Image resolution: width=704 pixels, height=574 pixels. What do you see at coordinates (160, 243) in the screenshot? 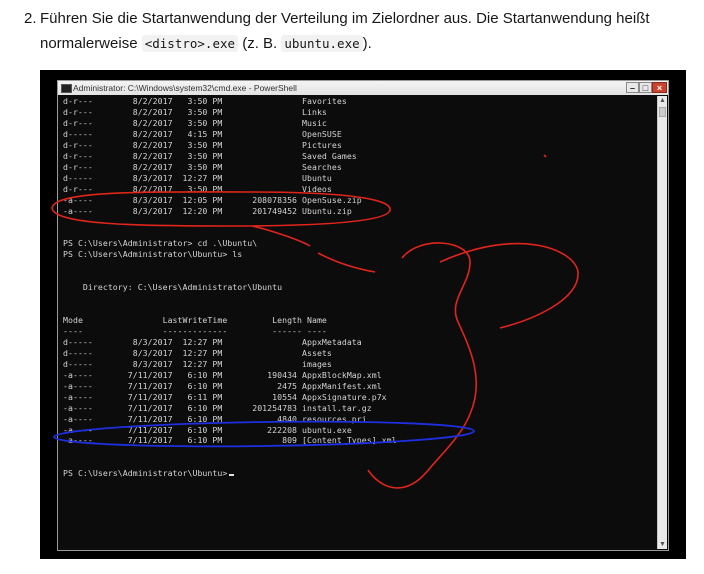
I see `console-line: PS C:\Users\Administrator> cd .\Ubuntu\` at bounding box center [160, 243].